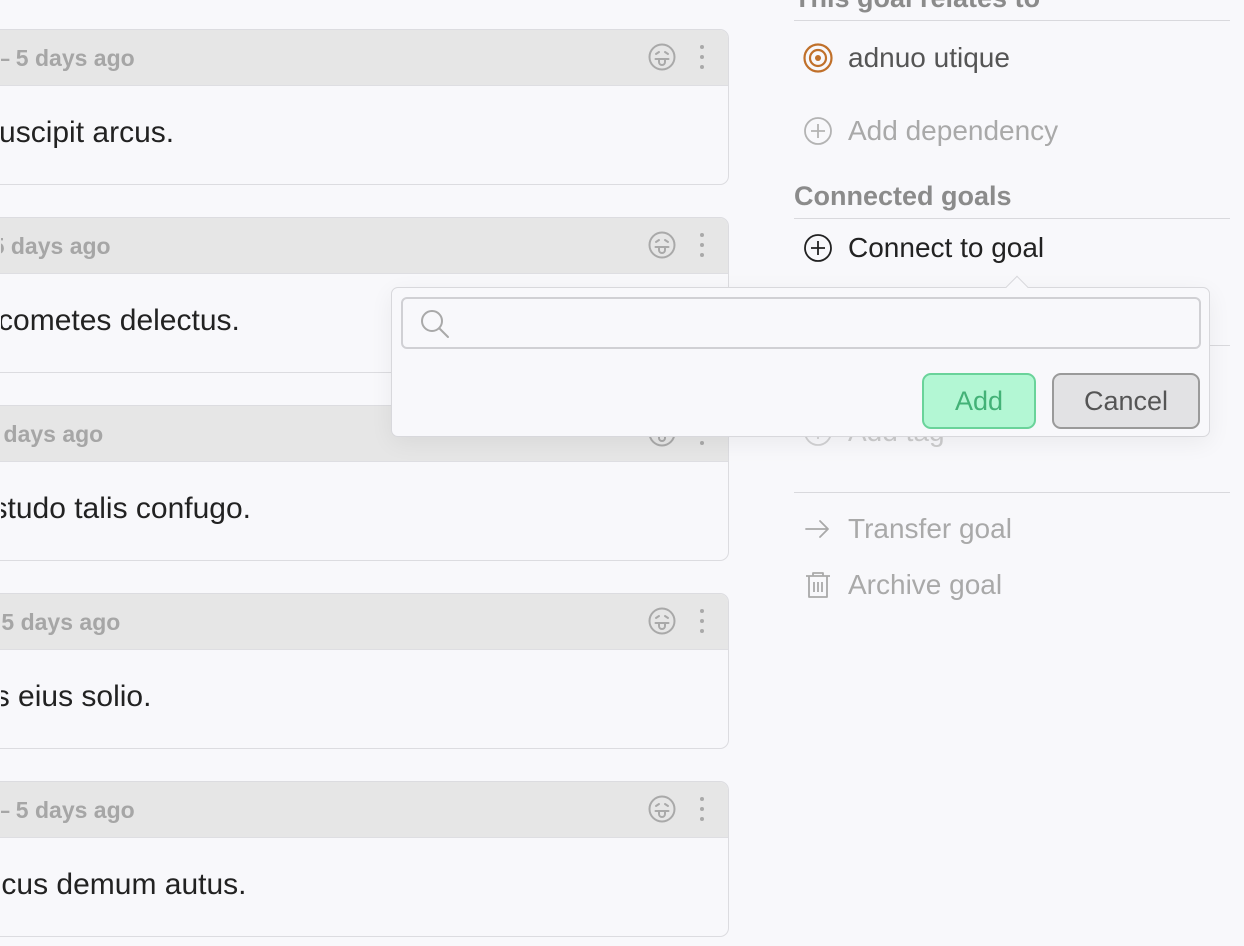  Describe the element at coordinates (120, 320) in the screenshot. I see `comment-text: Tempora cometes delectus.` at that location.